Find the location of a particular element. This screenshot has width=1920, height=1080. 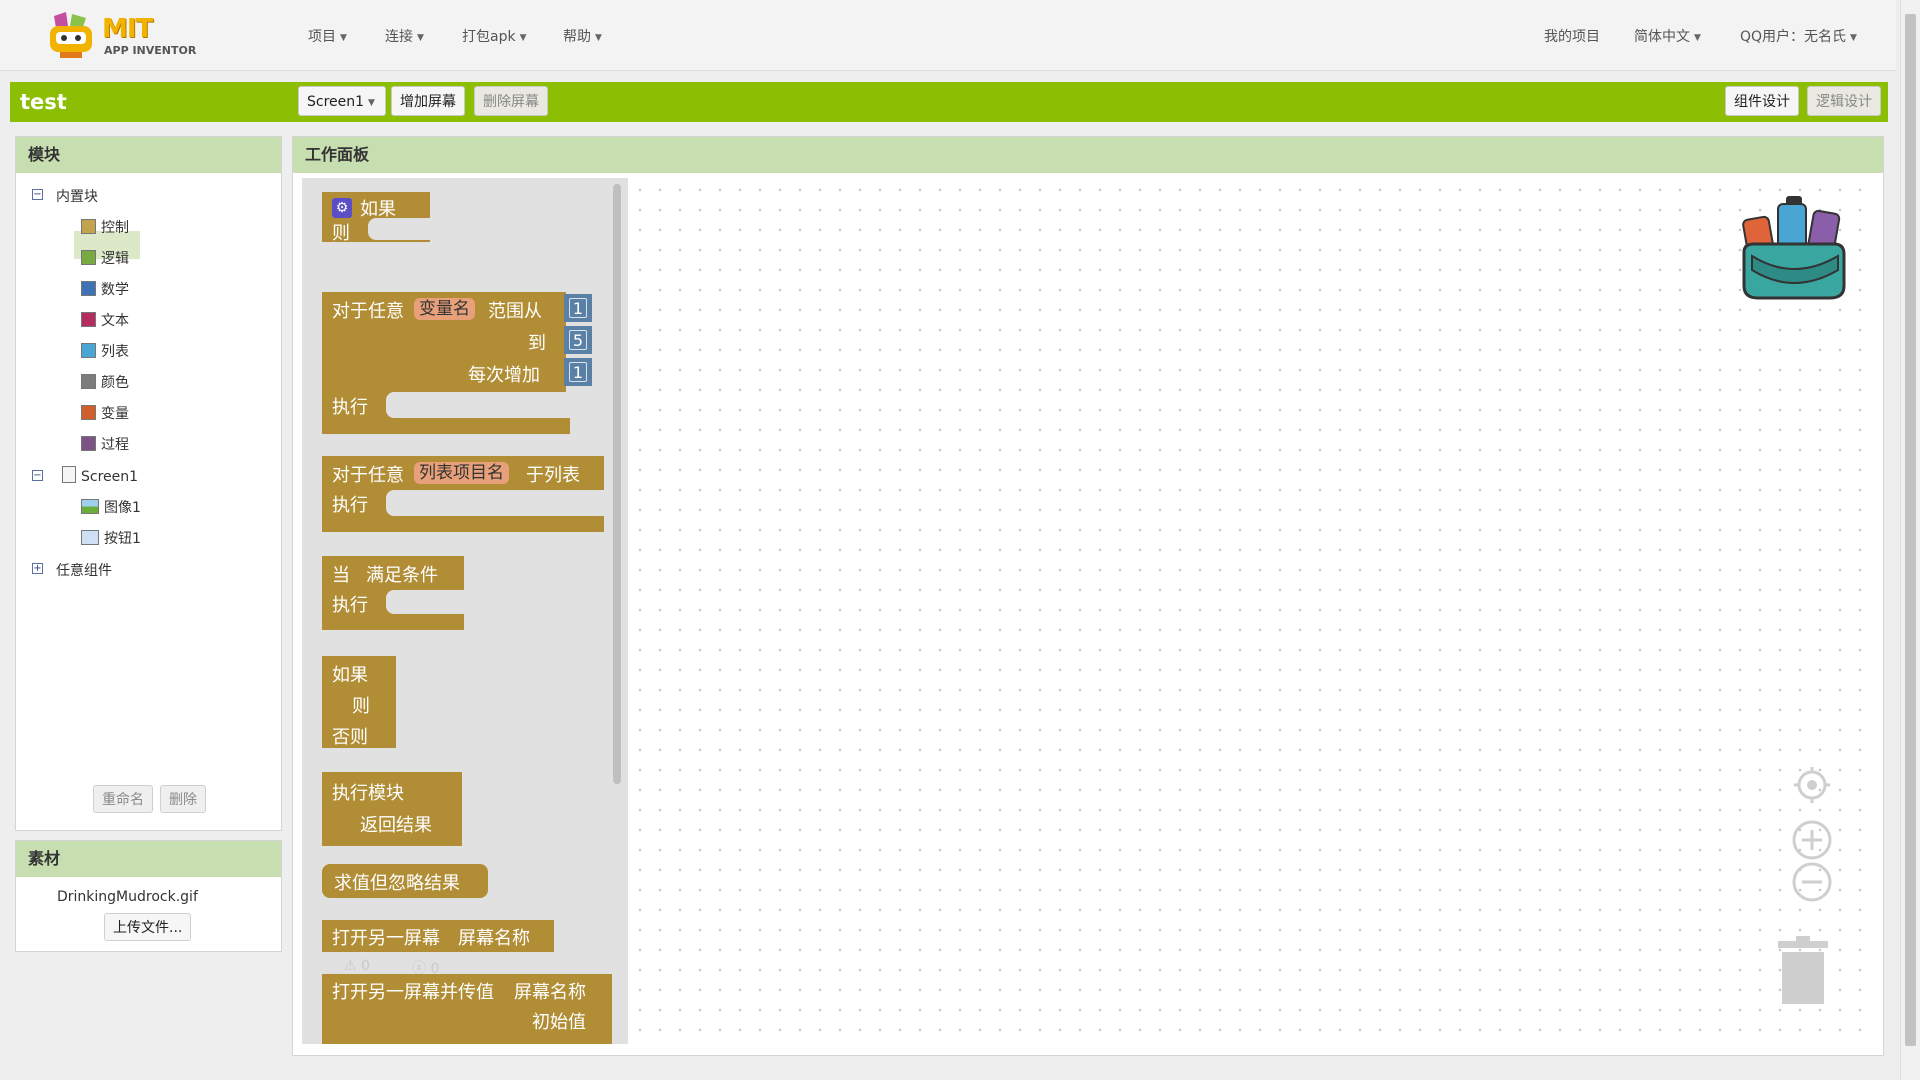

menu-project-label: 项目 is located at coordinates (322, 37).